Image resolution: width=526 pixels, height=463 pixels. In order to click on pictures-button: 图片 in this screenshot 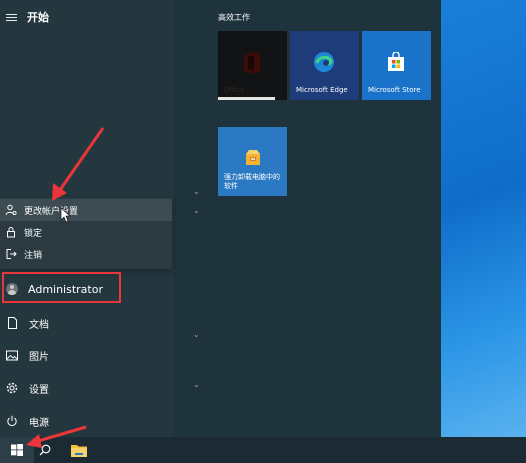, I will do `click(87, 355)`.